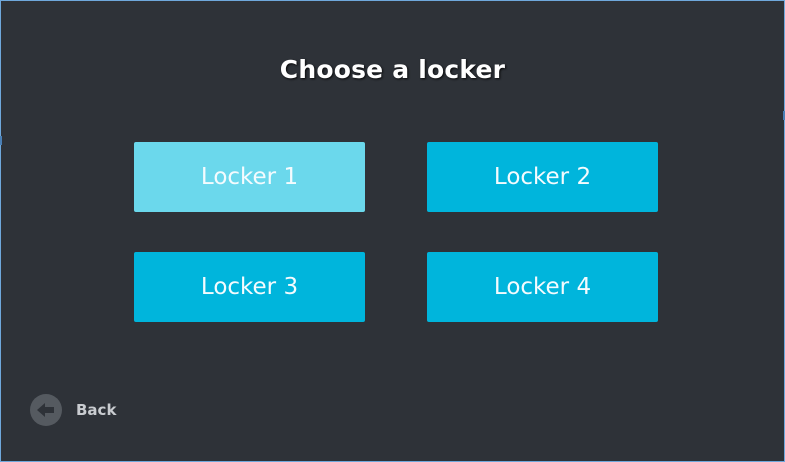  Describe the element at coordinates (249, 177) in the screenshot. I see `locker-1-button: Locker 1` at that location.